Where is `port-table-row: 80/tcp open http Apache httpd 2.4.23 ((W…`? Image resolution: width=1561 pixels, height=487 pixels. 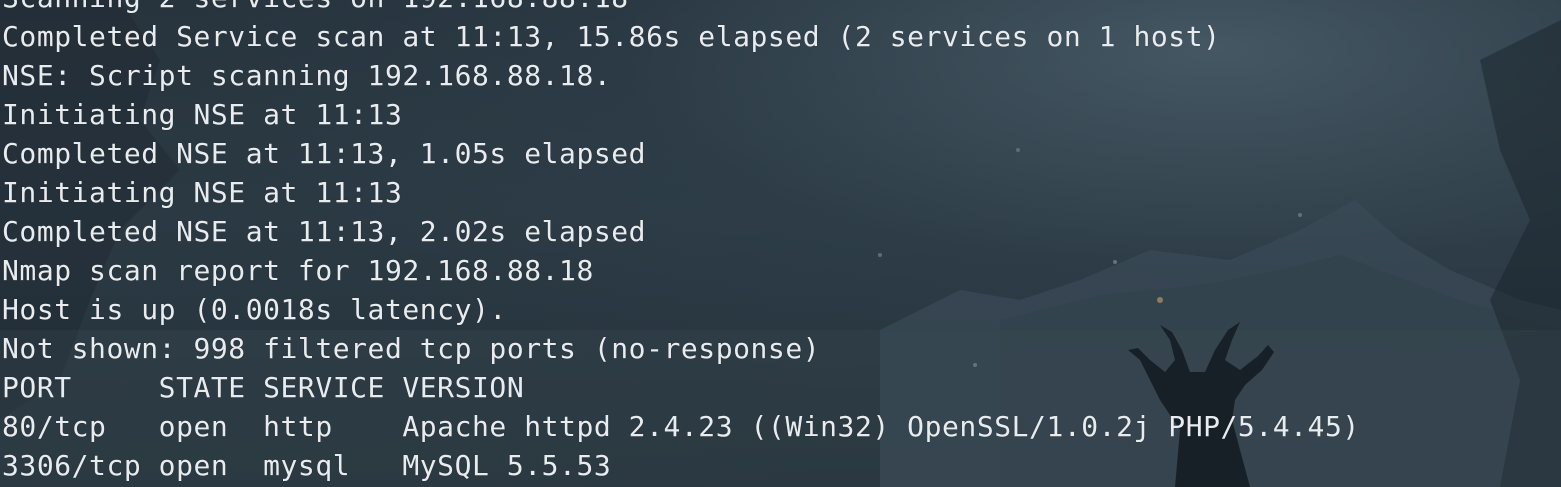 port-table-row: 80/tcp open http Apache httpd 2.4.23 ((W… is located at coordinates (681, 426).